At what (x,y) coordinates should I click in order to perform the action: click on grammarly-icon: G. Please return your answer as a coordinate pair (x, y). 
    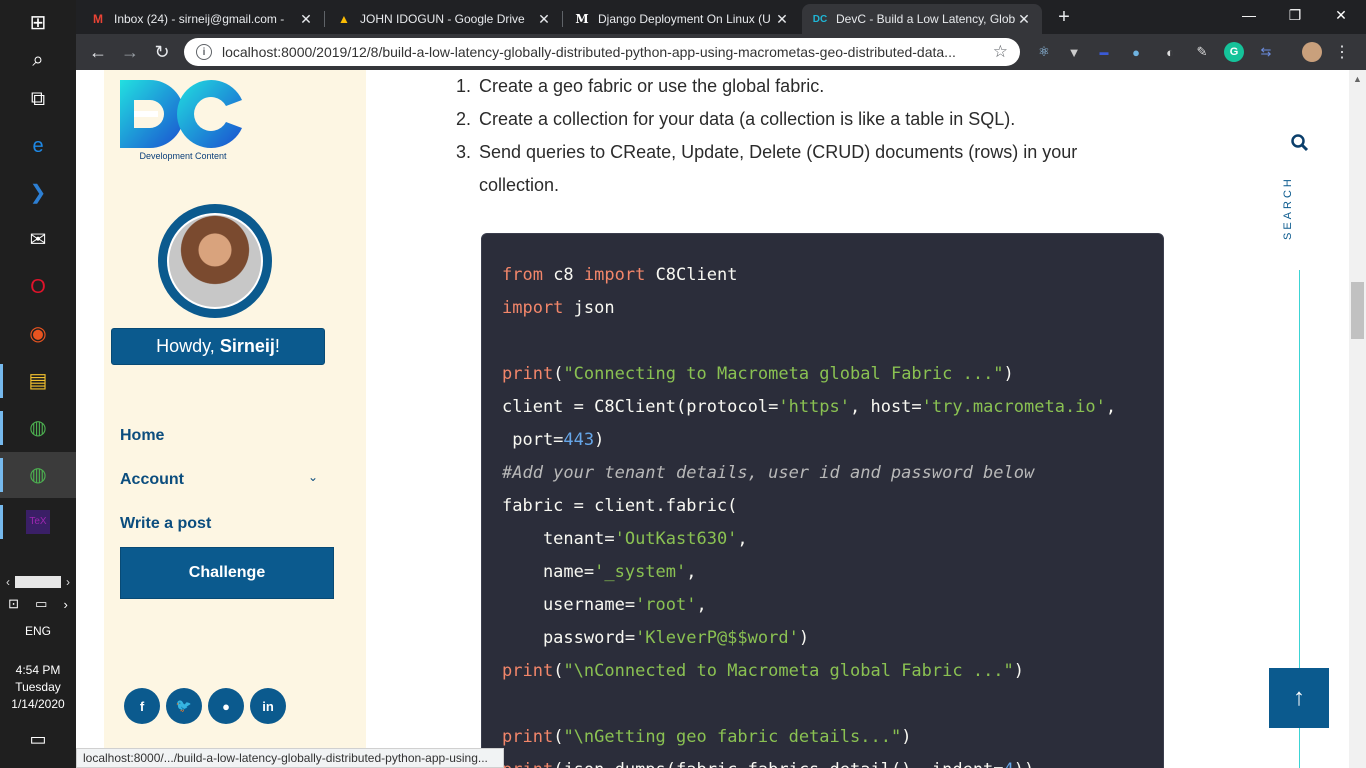
    Looking at the image, I should click on (1234, 52).